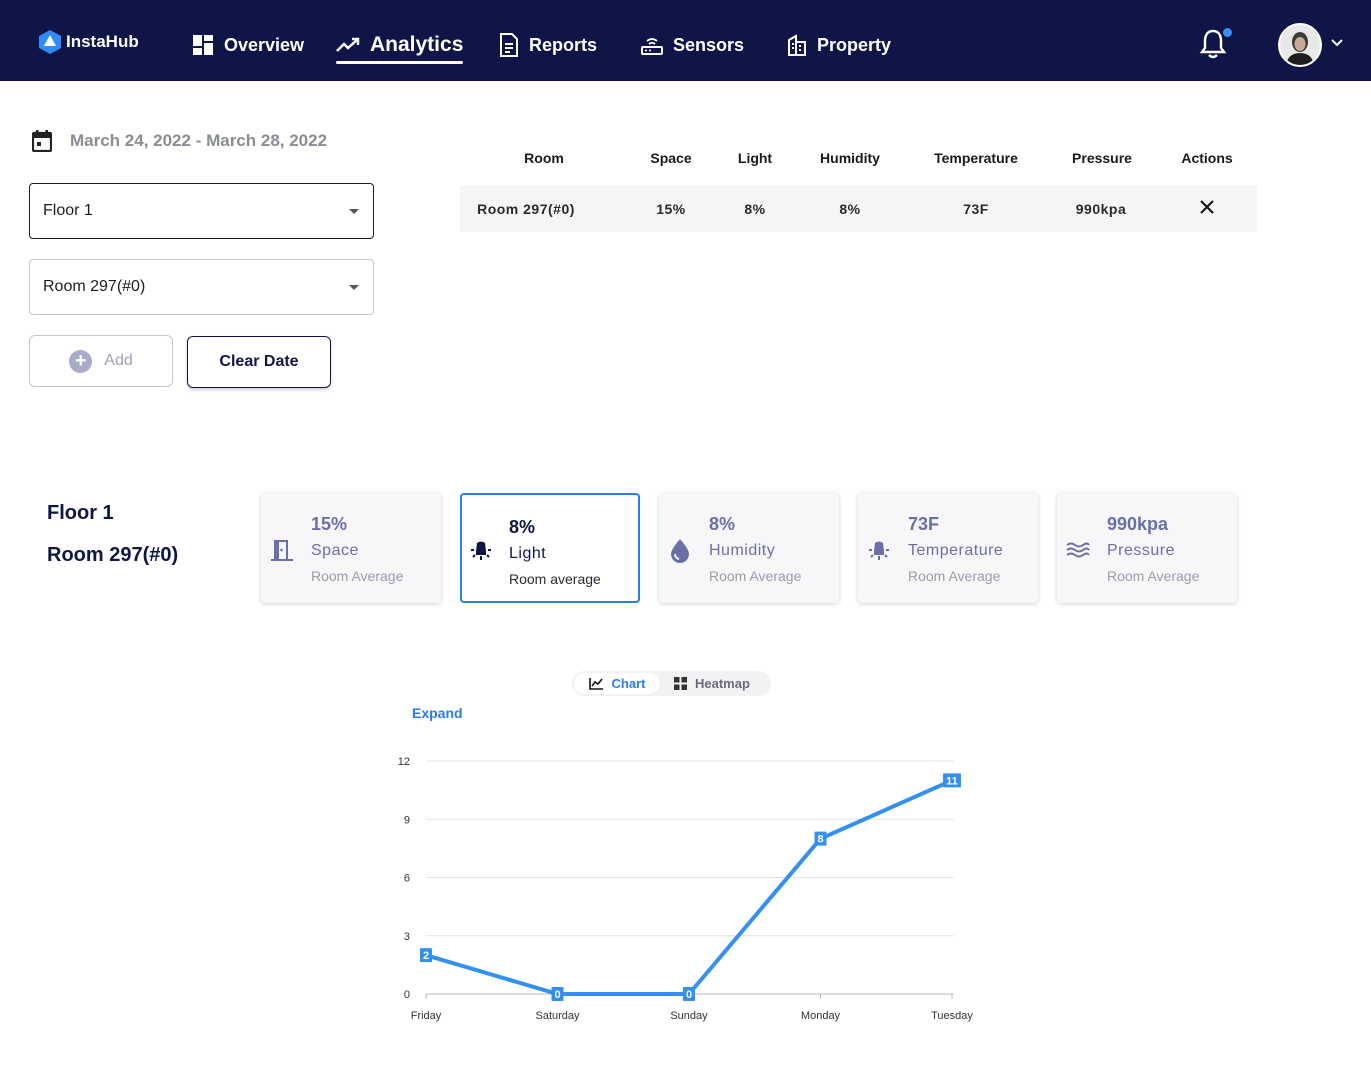  I want to click on metric-card-temperature: 73F Temperature Room Average, so click(948, 548).